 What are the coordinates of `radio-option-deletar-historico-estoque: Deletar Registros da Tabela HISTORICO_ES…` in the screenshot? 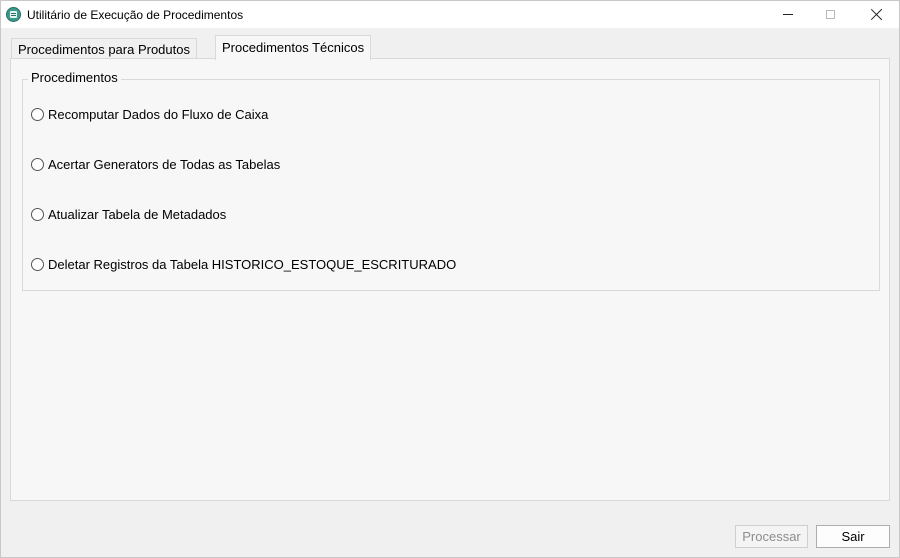 It's located at (243, 264).